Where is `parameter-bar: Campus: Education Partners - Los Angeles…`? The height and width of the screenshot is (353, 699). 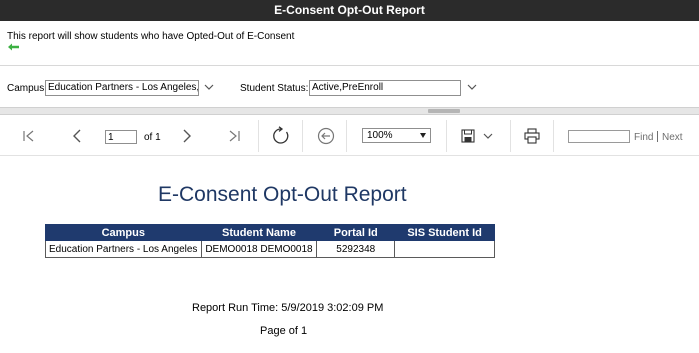 parameter-bar: Campus: Education Partners - Los Angeles… is located at coordinates (349, 86).